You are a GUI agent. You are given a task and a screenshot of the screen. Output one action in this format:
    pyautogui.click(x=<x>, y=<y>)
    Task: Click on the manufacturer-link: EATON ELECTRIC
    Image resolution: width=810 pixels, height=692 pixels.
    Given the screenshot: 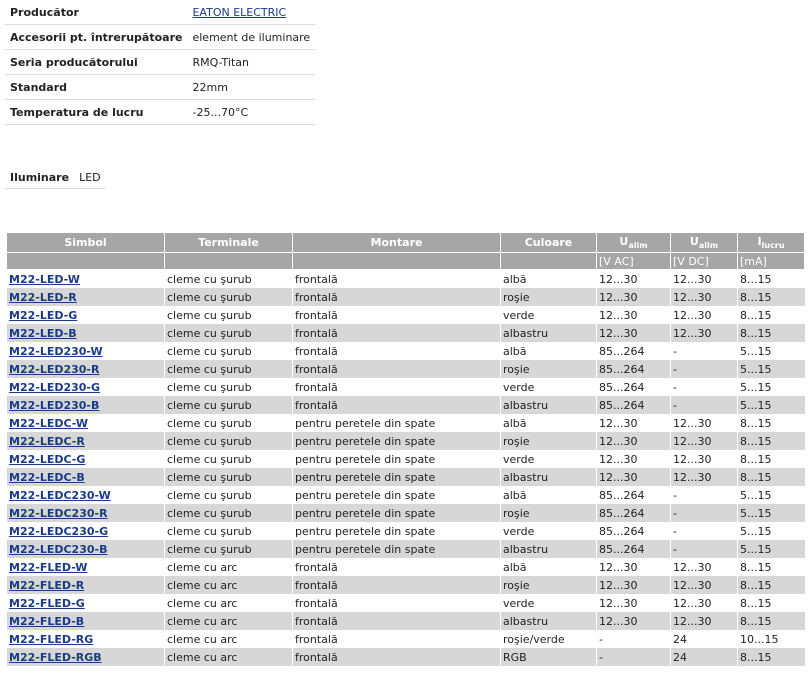 What is the action you would take?
    pyautogui.click(x=239, y=12)
    